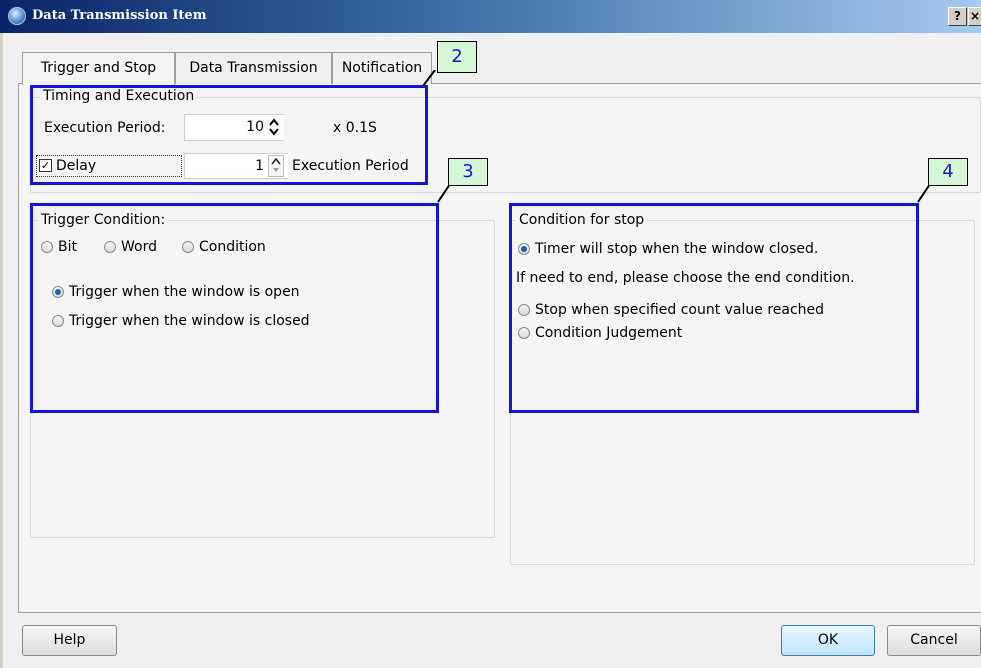 This screenshot has width=981, height=668. Describe the element at coordinates (957, 16) in the screenshot. I see `help-title-button: ?` at that location.